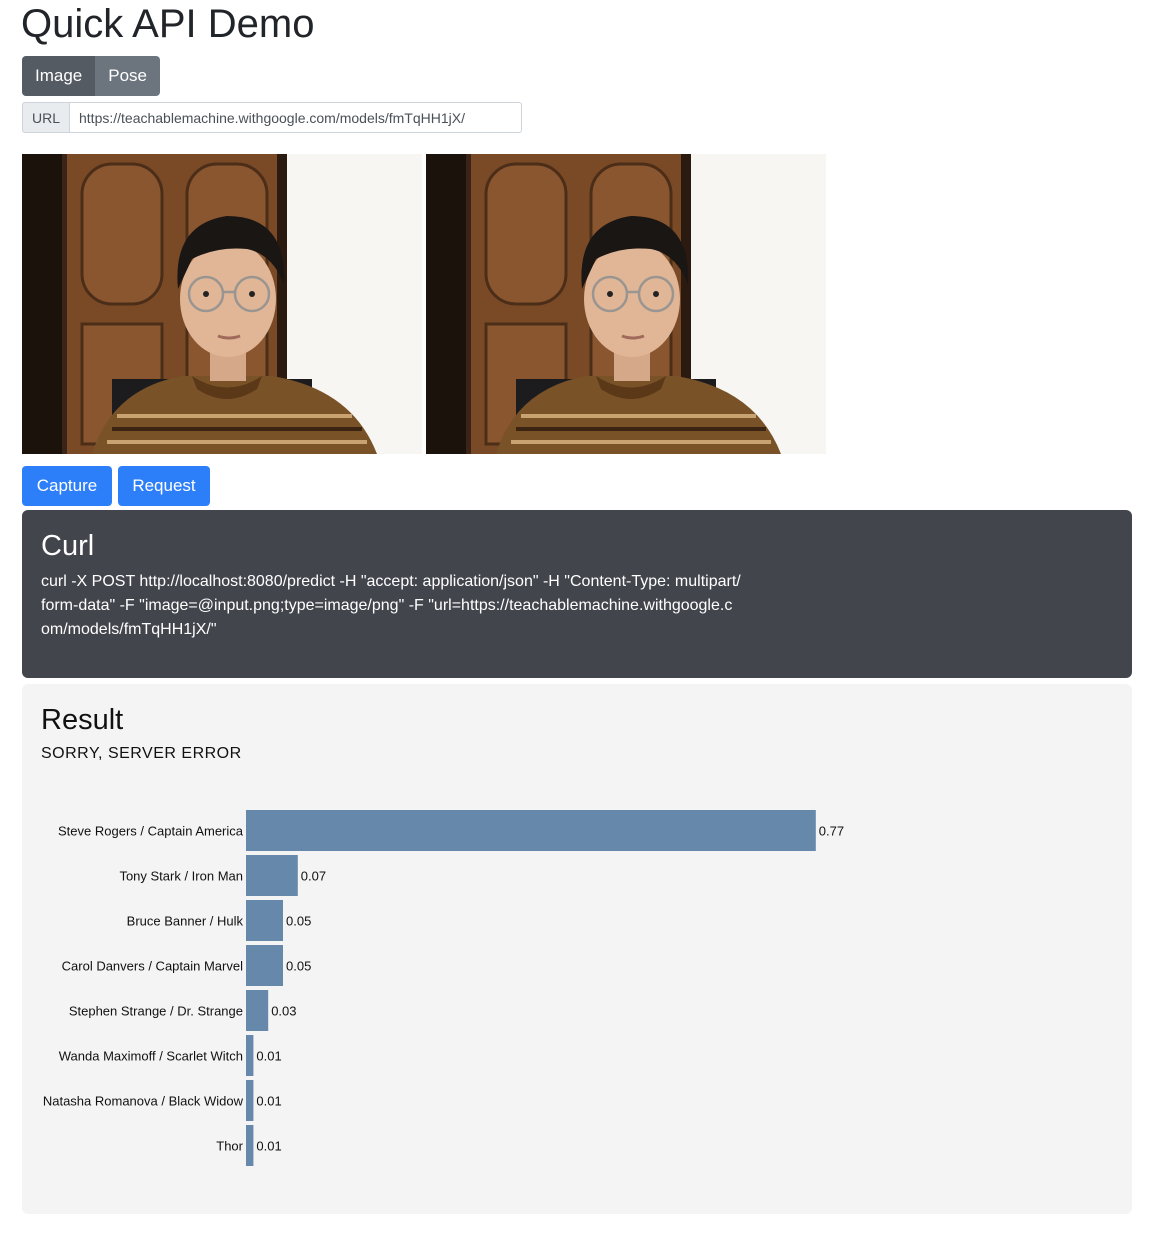  I want to click on category-label-5: Wanda Maximoff / Scarlet Witch, so click(151, 1056).